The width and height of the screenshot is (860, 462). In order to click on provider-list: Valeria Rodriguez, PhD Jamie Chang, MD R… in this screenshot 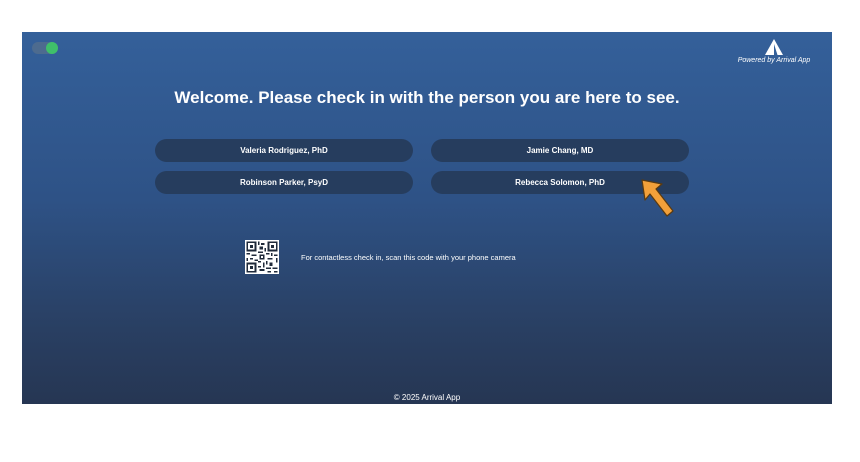, I will do `click(422, 166)`.